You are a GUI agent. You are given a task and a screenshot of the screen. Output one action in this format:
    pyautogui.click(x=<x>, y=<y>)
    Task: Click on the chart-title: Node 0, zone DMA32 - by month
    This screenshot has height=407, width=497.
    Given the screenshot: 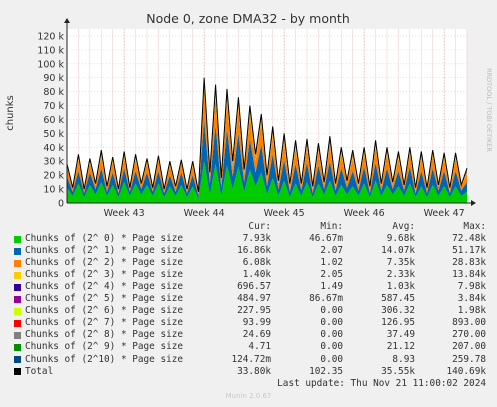 What is the action you would take?
    pyautogui.click(x=248, y=18)
    